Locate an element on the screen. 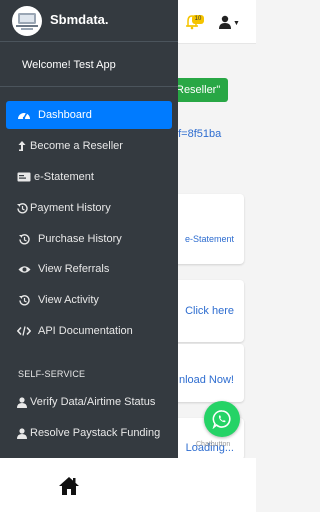 The height and width of the screenshot is (512, 320). nav-item-view-referrals: View Referrals is located at coordinates (89, 269).